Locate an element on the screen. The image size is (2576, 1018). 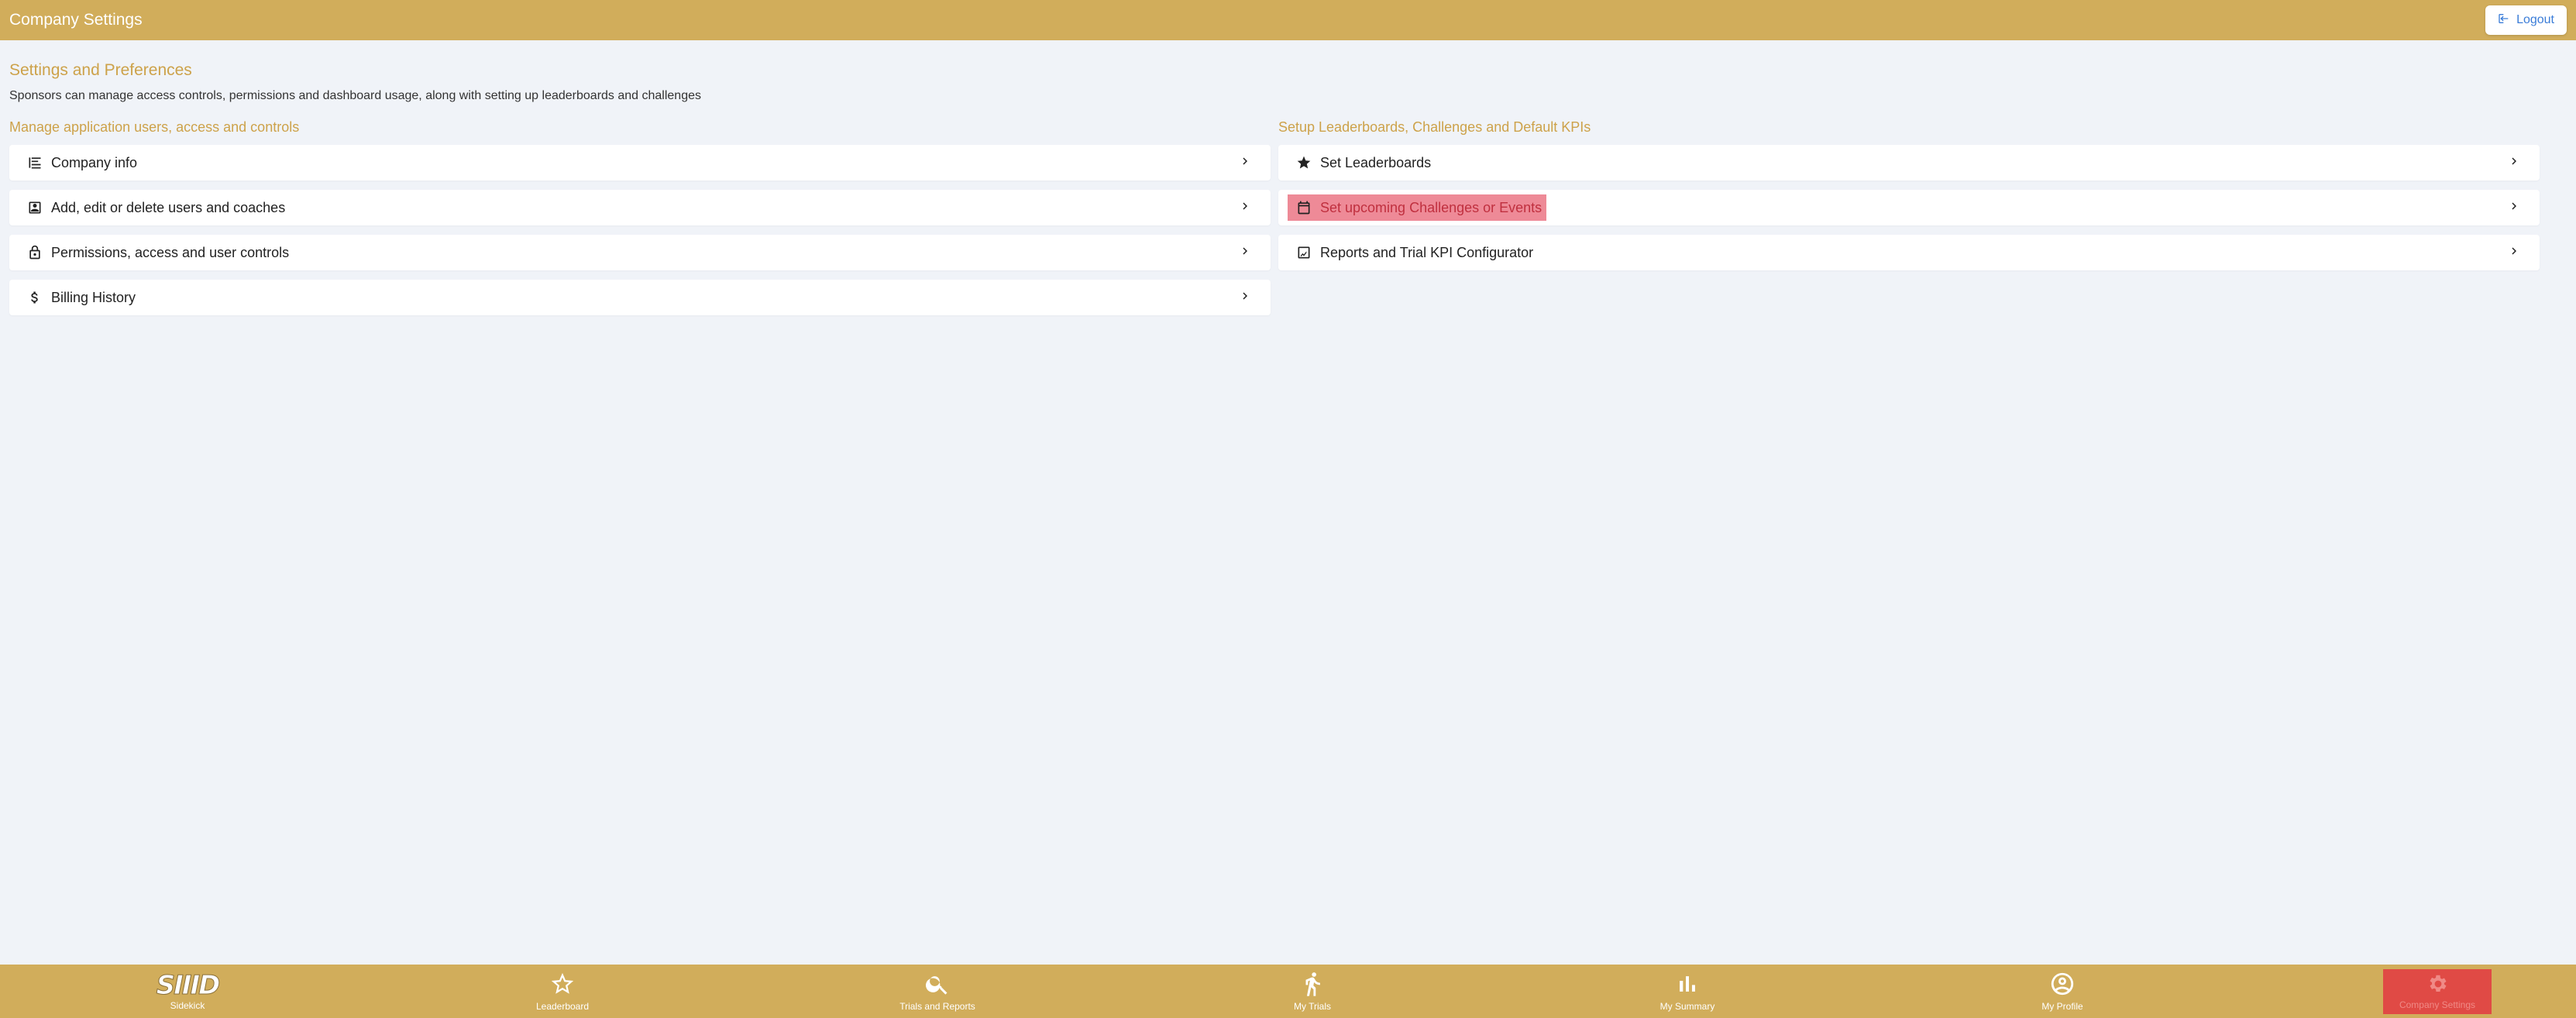
logout-icon is located at coordinates (2504, 20).